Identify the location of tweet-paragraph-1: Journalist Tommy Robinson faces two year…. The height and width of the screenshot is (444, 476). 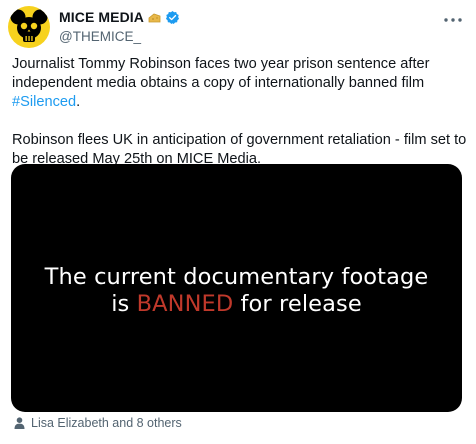
(239, 83).